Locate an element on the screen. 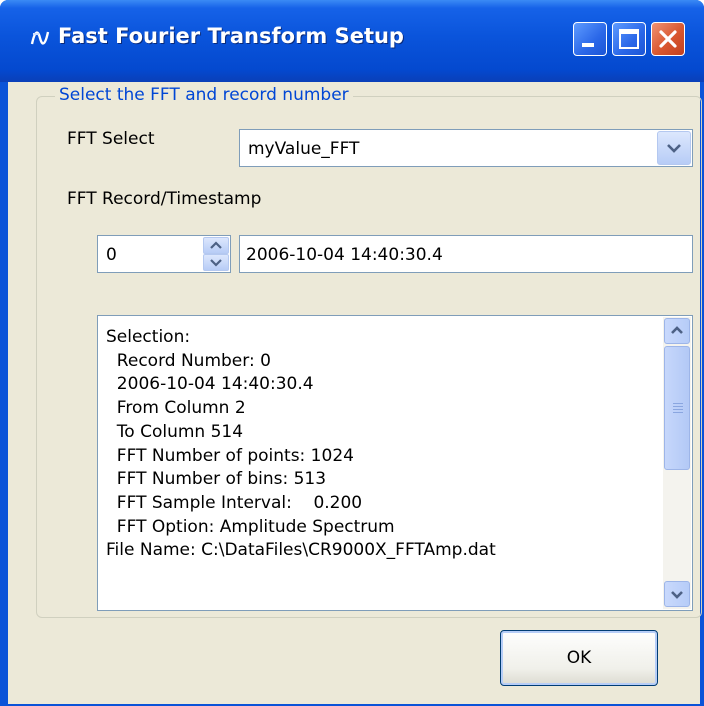 The image size is (704, 706). fft-select-value: myValue_FFT is located at coordinates (304, 149).